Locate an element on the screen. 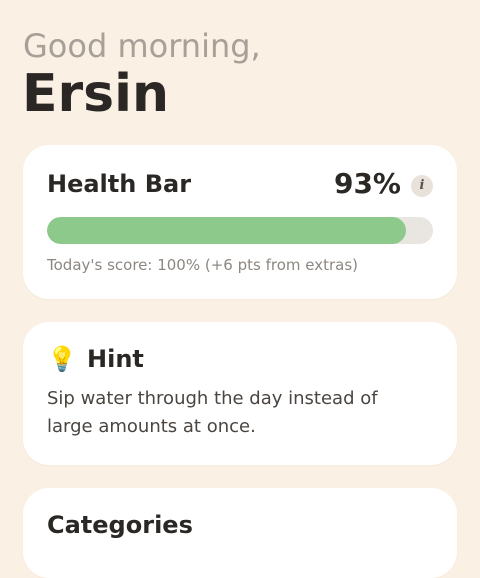  health-progress-track is located at coordinates (240, 230).